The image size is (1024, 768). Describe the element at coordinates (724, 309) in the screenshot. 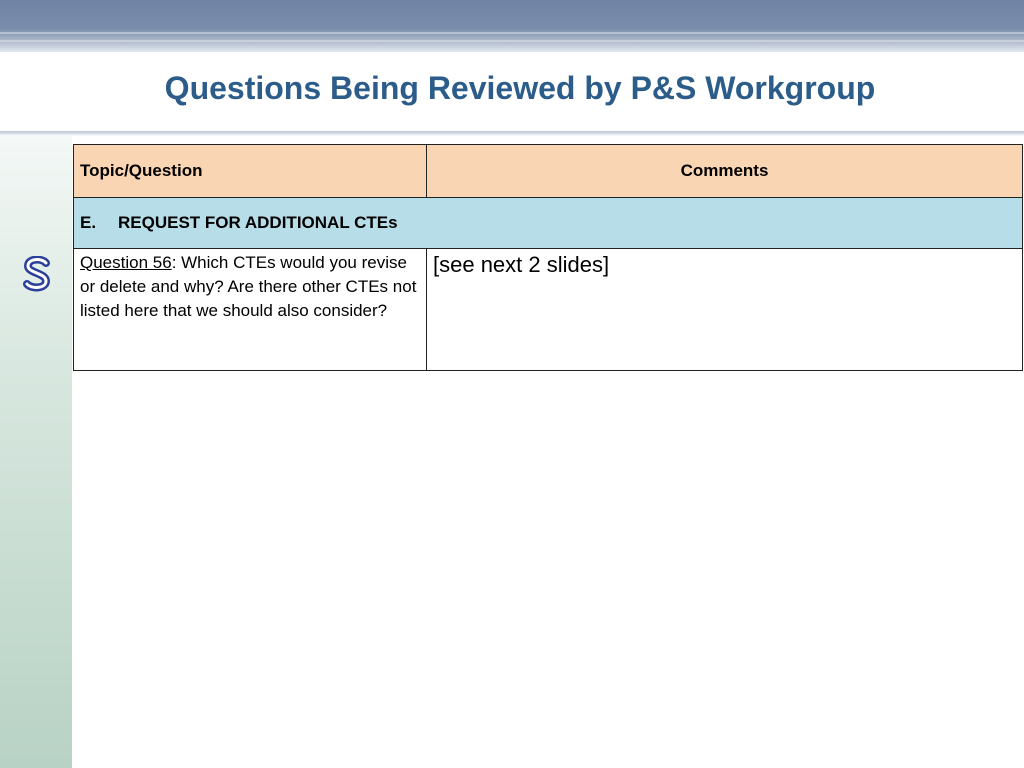

I see `comment-cell: [see next 2 slides]` at that location.